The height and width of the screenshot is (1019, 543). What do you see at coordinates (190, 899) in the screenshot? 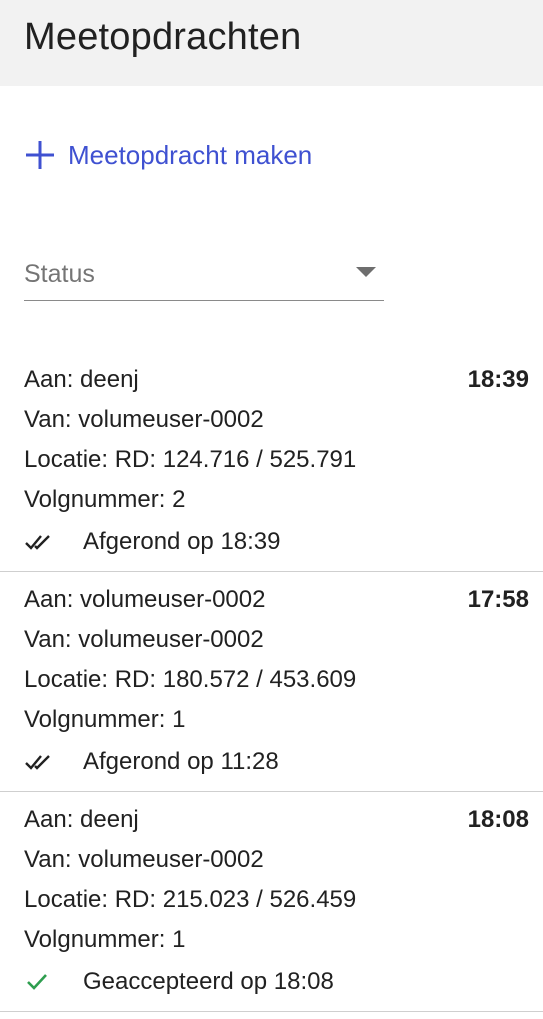
I see `assignment-location: Locatie: RD: 215.023 / 526.459` at bounding box center [190, 899].